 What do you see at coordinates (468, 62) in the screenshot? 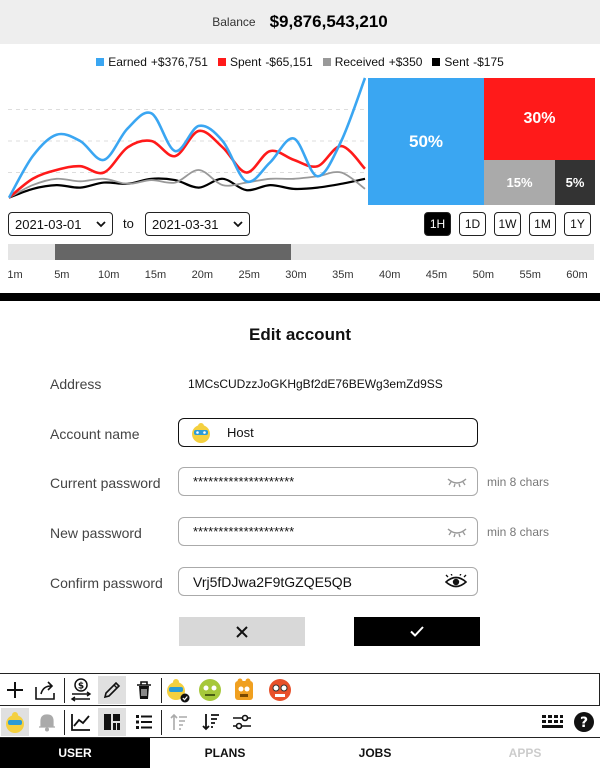
I see `legend-item-sent: Sent -$175` at bounding box center [468, 62].